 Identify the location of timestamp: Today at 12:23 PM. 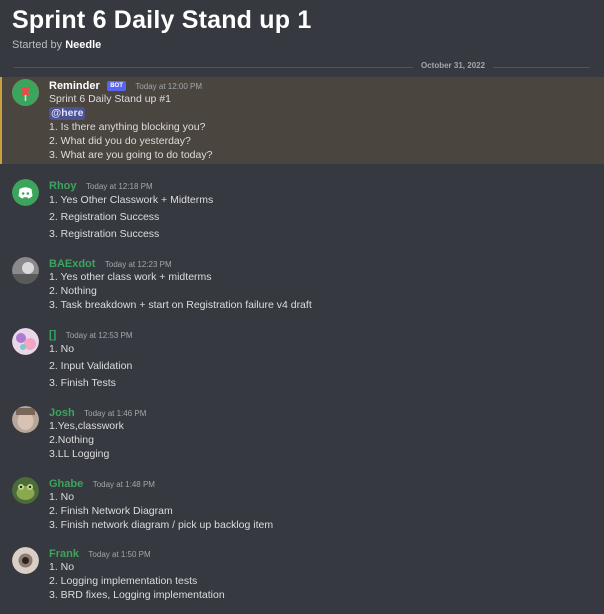
(138, 264).